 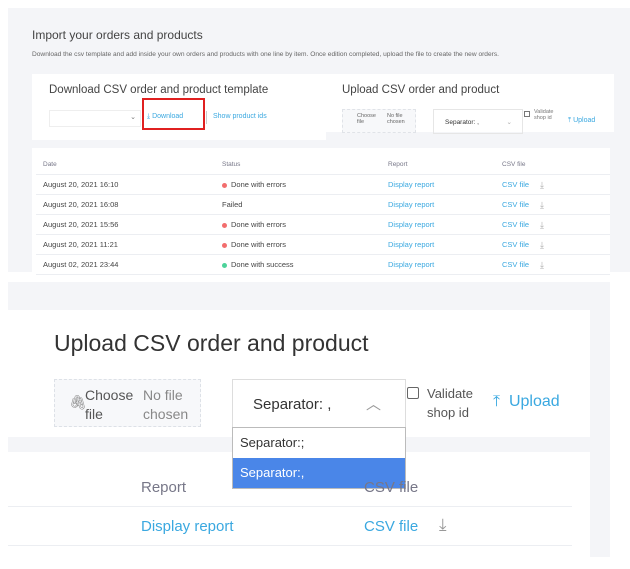 I want to click on zoomed-display-report-link: Display report, so click(x=187, y=526).